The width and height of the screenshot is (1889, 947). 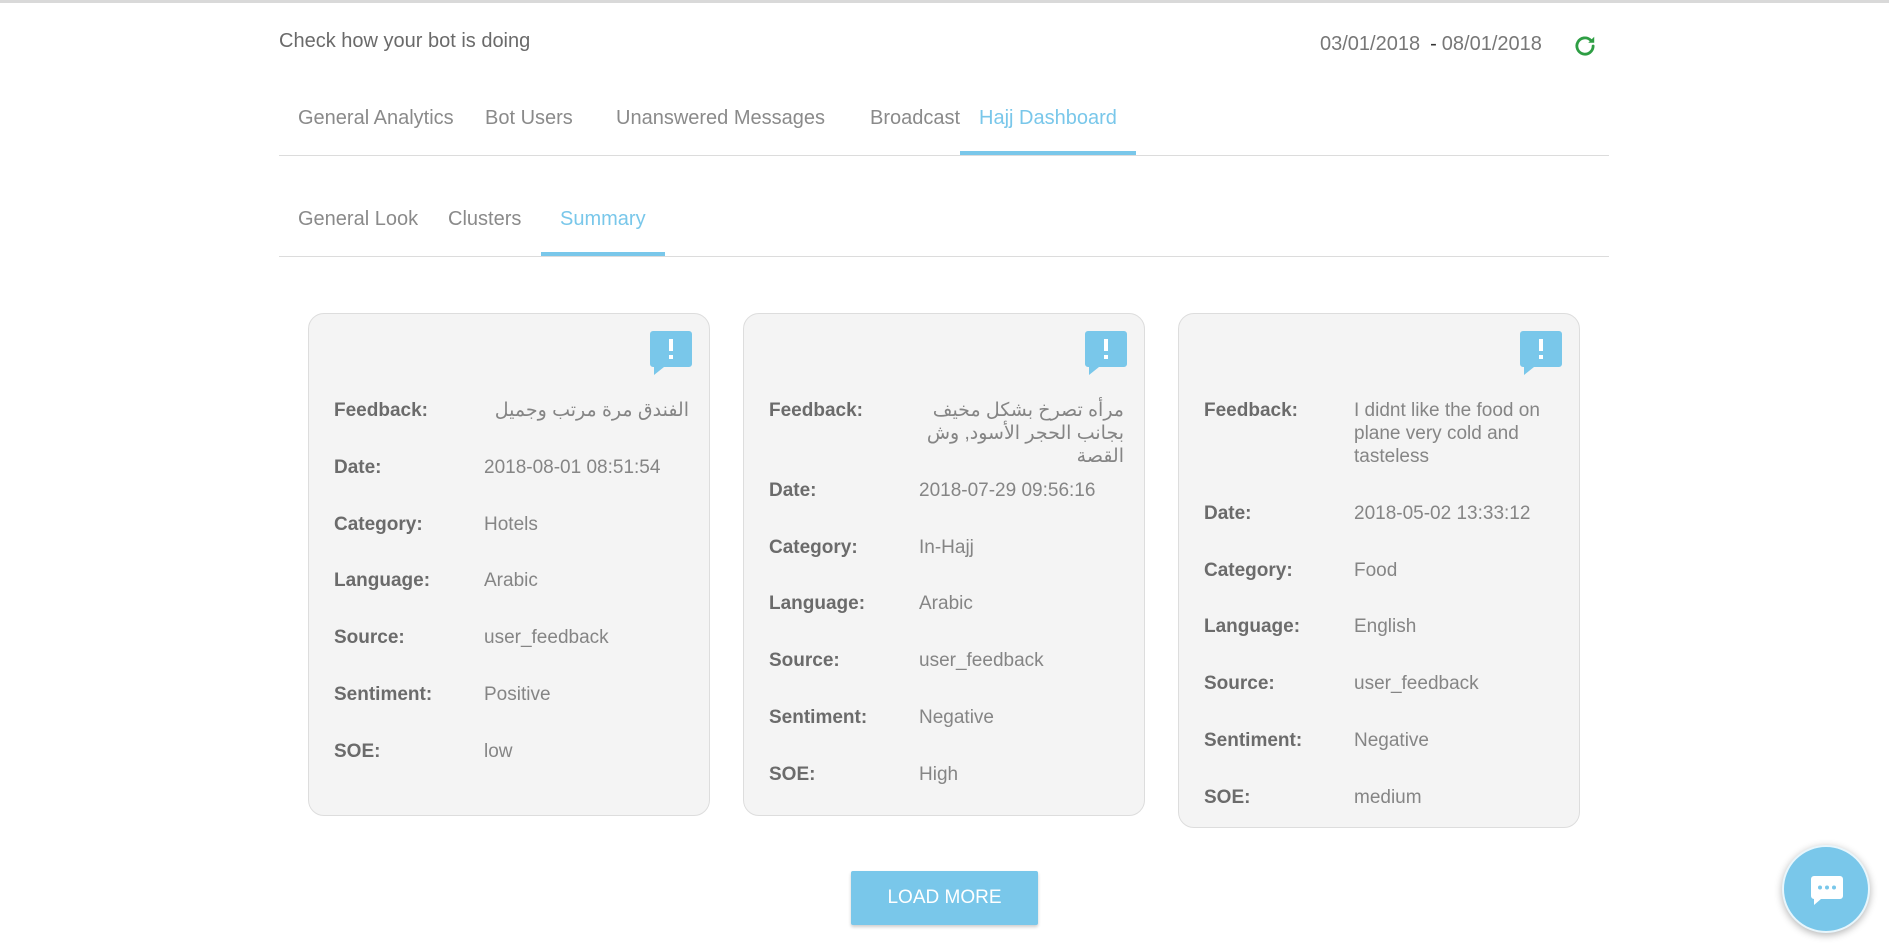 What do you see at coordinates (1007, 490) in the screenshot?
I see `date-value: 2018-07-29 09:56:16` at bounding box center [1007, 490].